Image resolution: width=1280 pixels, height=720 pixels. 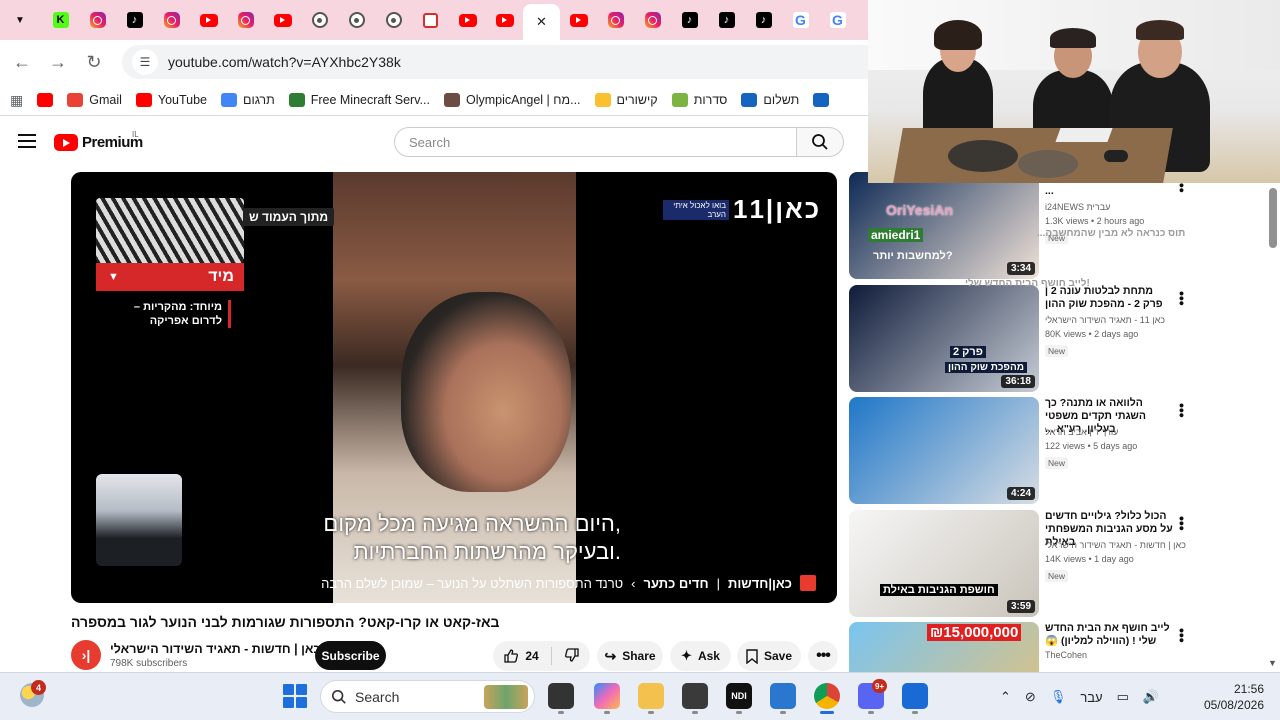 I want to click on channel-avatar: ›|, so click(x=86, y=655).